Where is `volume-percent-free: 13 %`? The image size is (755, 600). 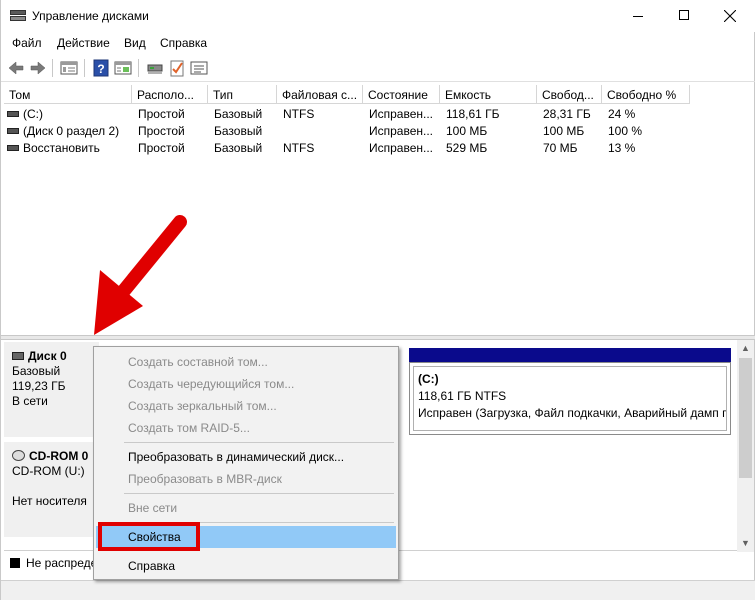
volume-percent-free: 13 % is located at coordinates (622, 148).